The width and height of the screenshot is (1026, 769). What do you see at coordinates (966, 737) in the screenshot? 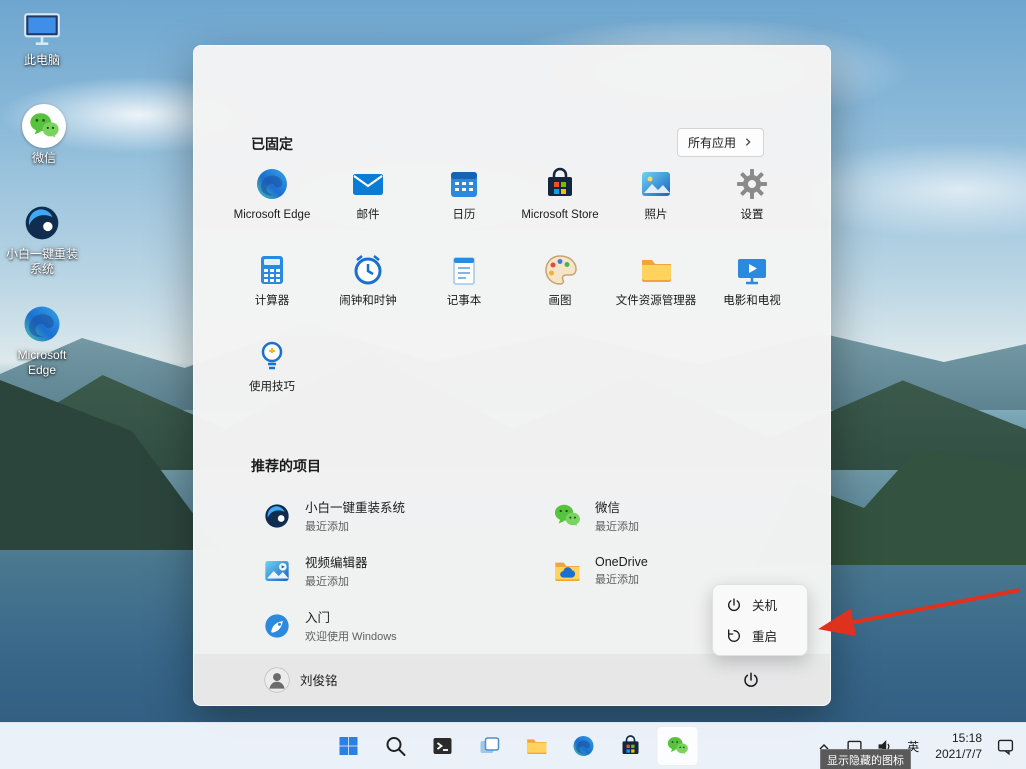
I see `tray-time: 15:18` at bounding box center [966, 737].